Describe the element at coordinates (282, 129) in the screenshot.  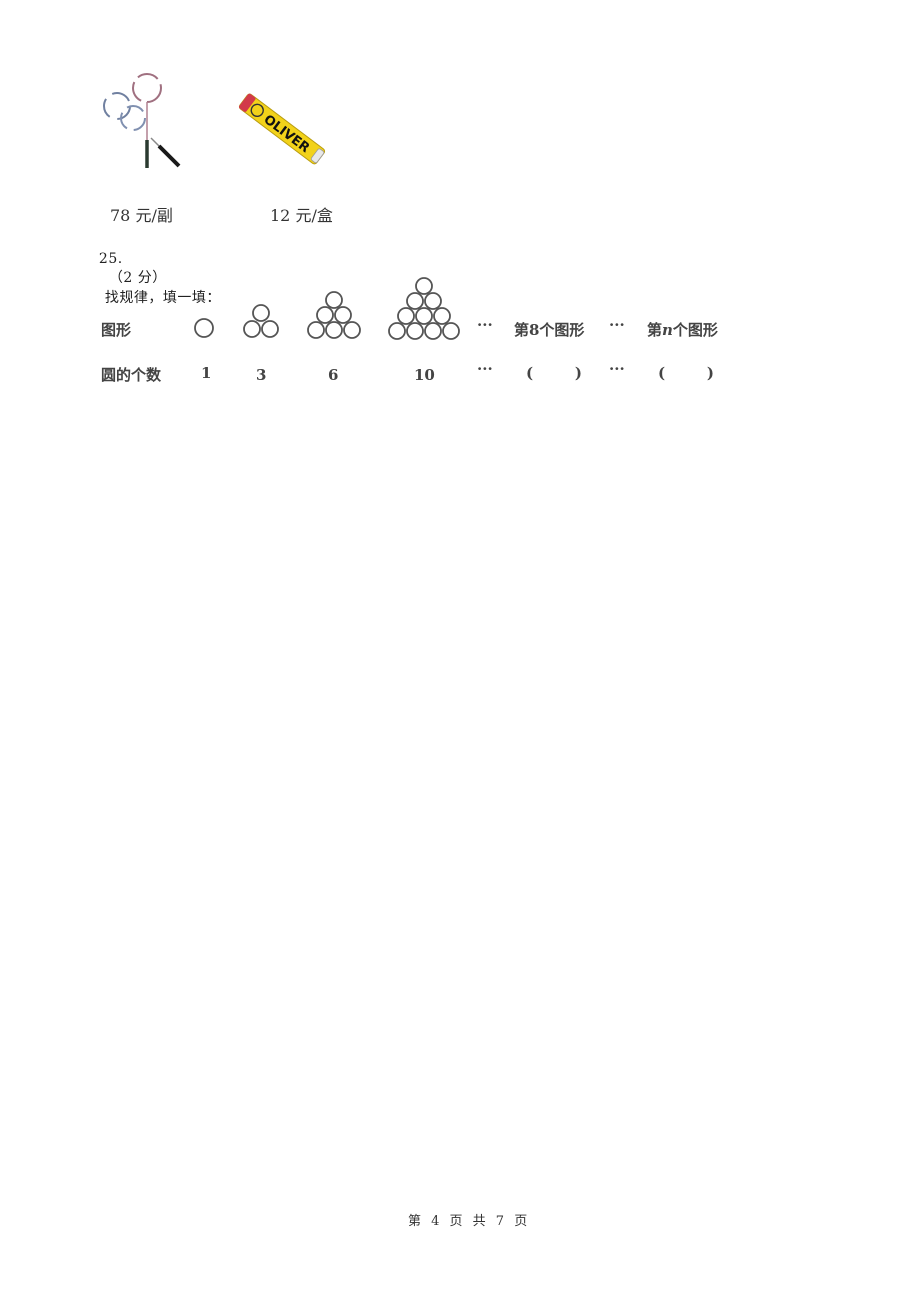
I see `shuttlecock-tube-image: OLIVER` at that location.